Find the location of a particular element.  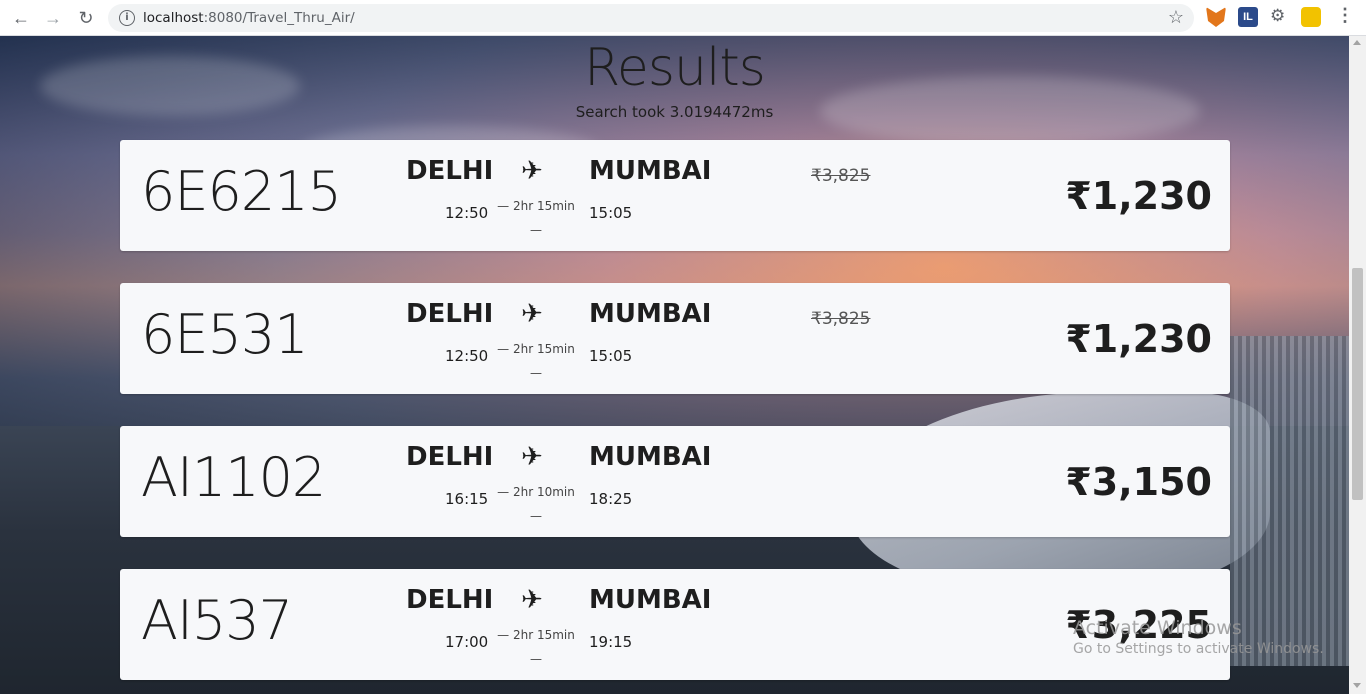

scroll-down-arrow-icon is located at coordinates (1357, 685).